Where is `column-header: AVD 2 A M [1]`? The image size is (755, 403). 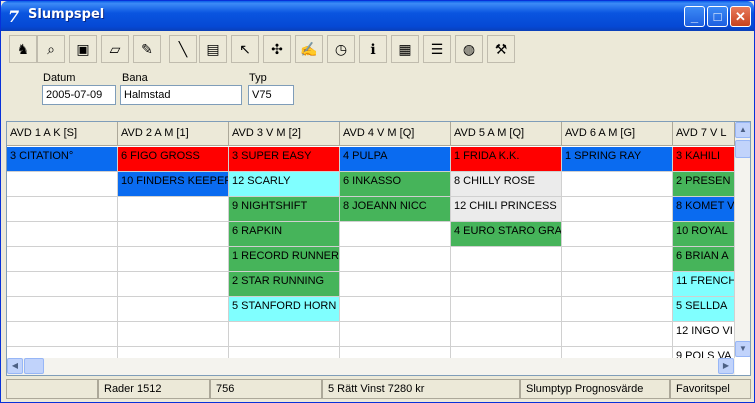
column-header: AVD 2 A M [1] is located at coordinates (173, 134).